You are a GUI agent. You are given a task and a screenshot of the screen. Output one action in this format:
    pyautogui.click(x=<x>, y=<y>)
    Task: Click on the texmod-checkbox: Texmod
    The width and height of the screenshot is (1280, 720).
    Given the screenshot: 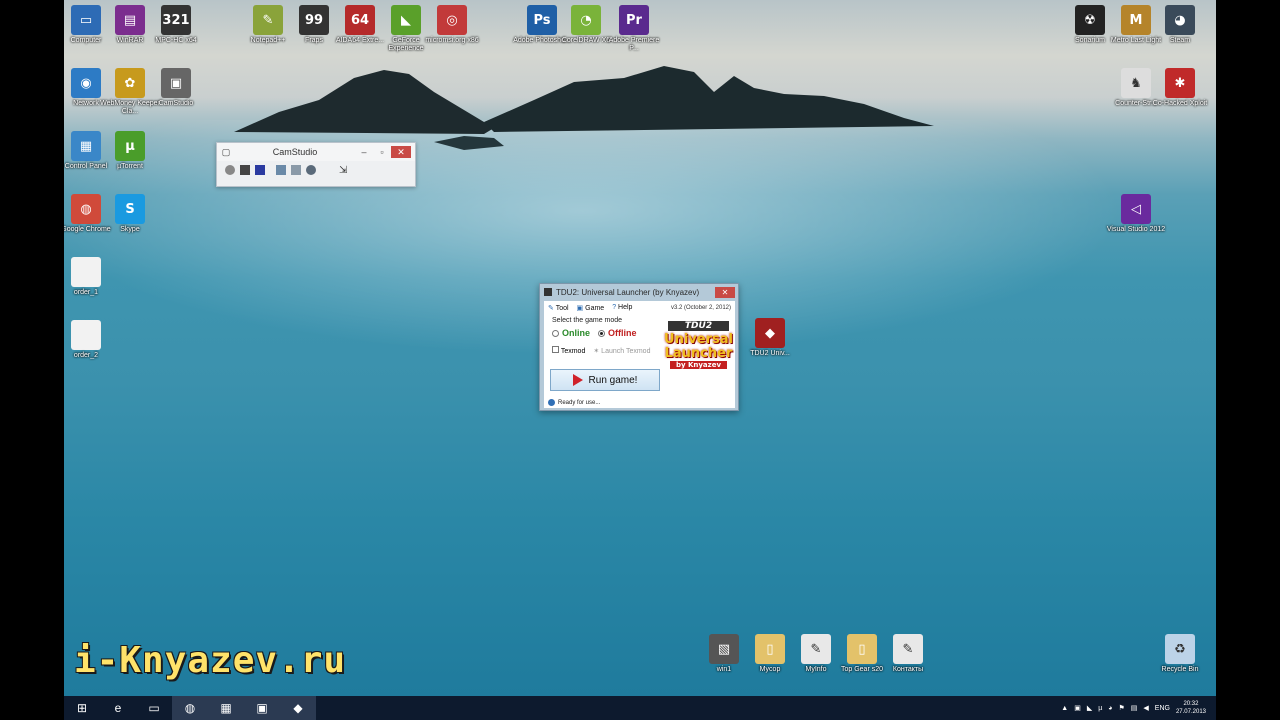 What is the action you would take?
    pyautogui.click(x=568, y=350)
    